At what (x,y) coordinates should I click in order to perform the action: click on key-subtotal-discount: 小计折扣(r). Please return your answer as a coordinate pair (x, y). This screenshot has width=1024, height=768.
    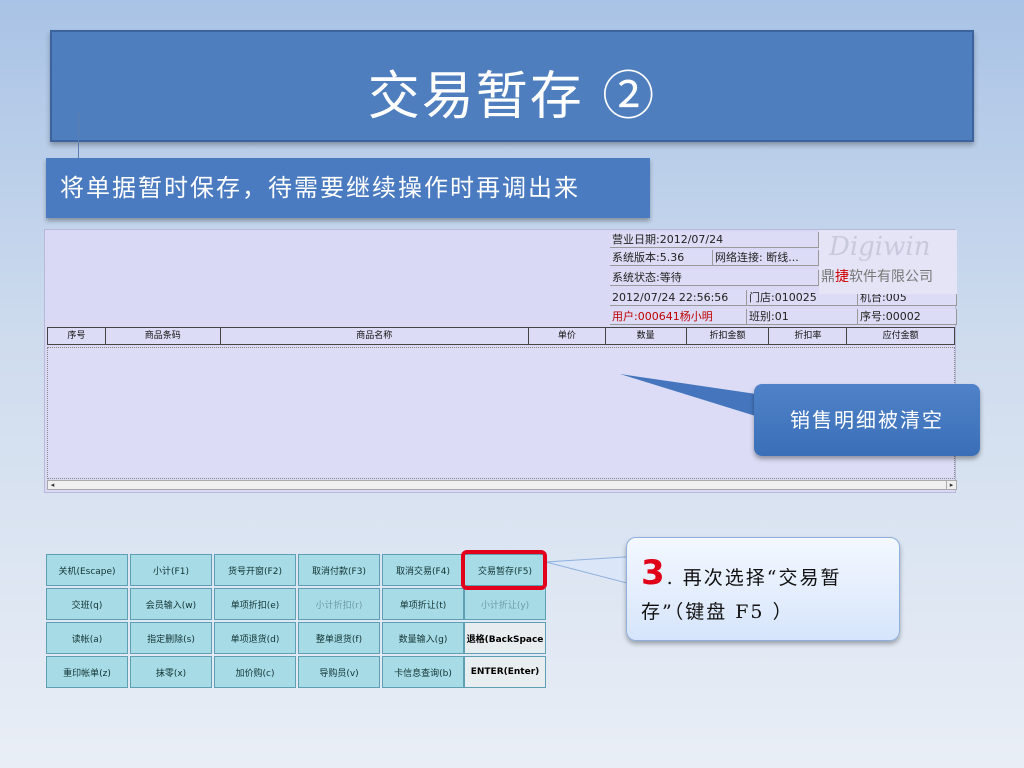
    Looking at the image, I should click on (339, 604).